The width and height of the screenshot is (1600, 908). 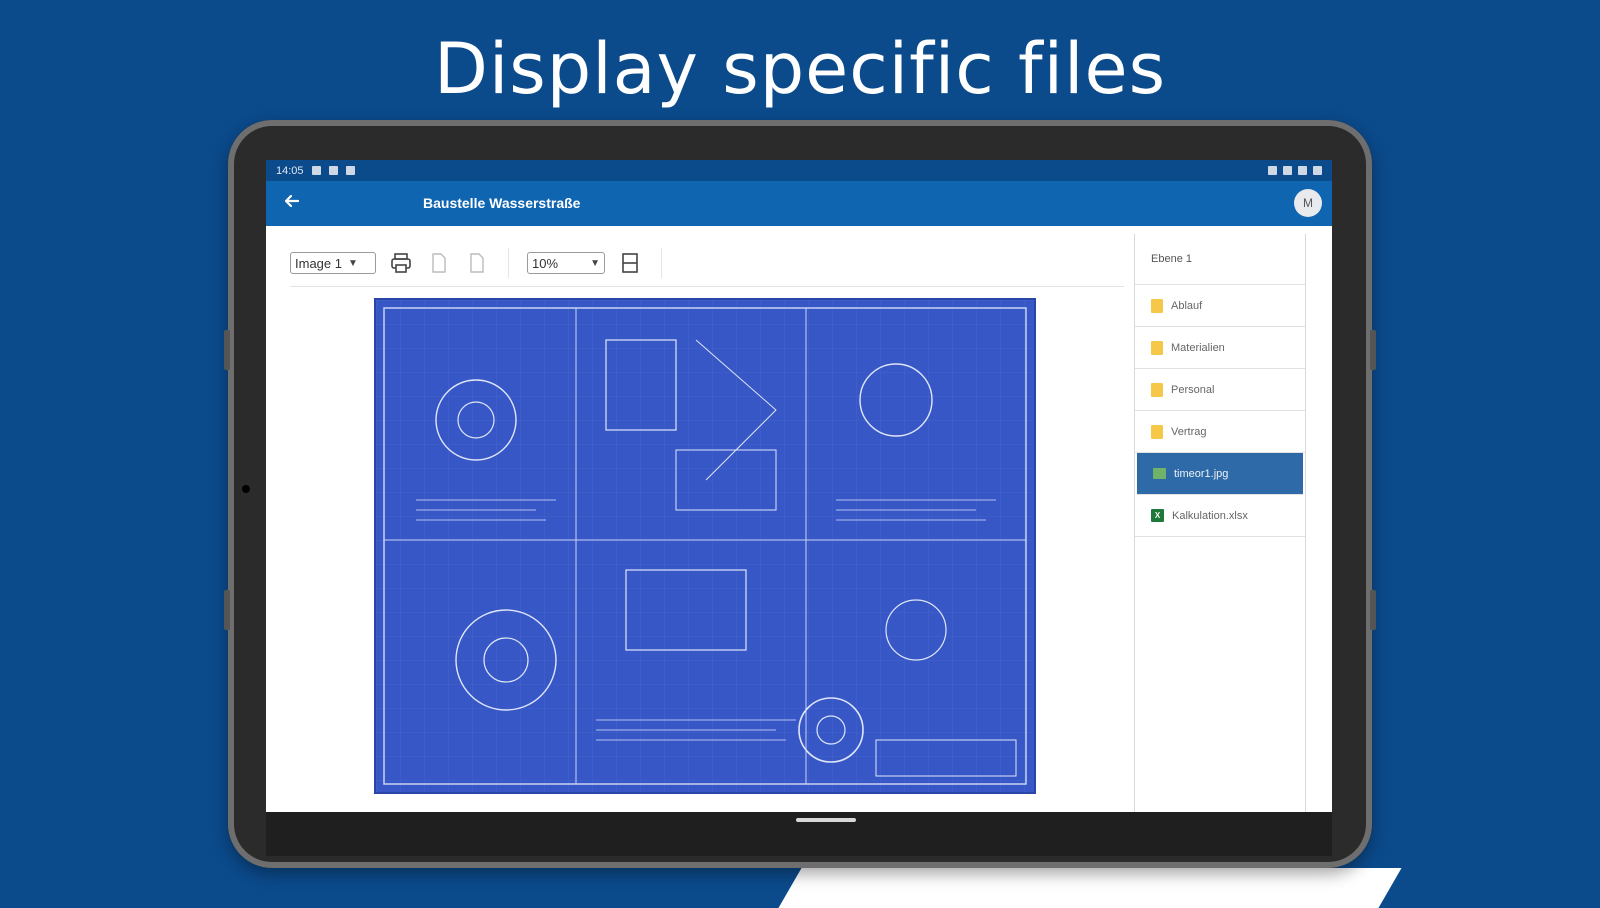 I want to click on background-accent-shape, so click(x=1090, y=888).